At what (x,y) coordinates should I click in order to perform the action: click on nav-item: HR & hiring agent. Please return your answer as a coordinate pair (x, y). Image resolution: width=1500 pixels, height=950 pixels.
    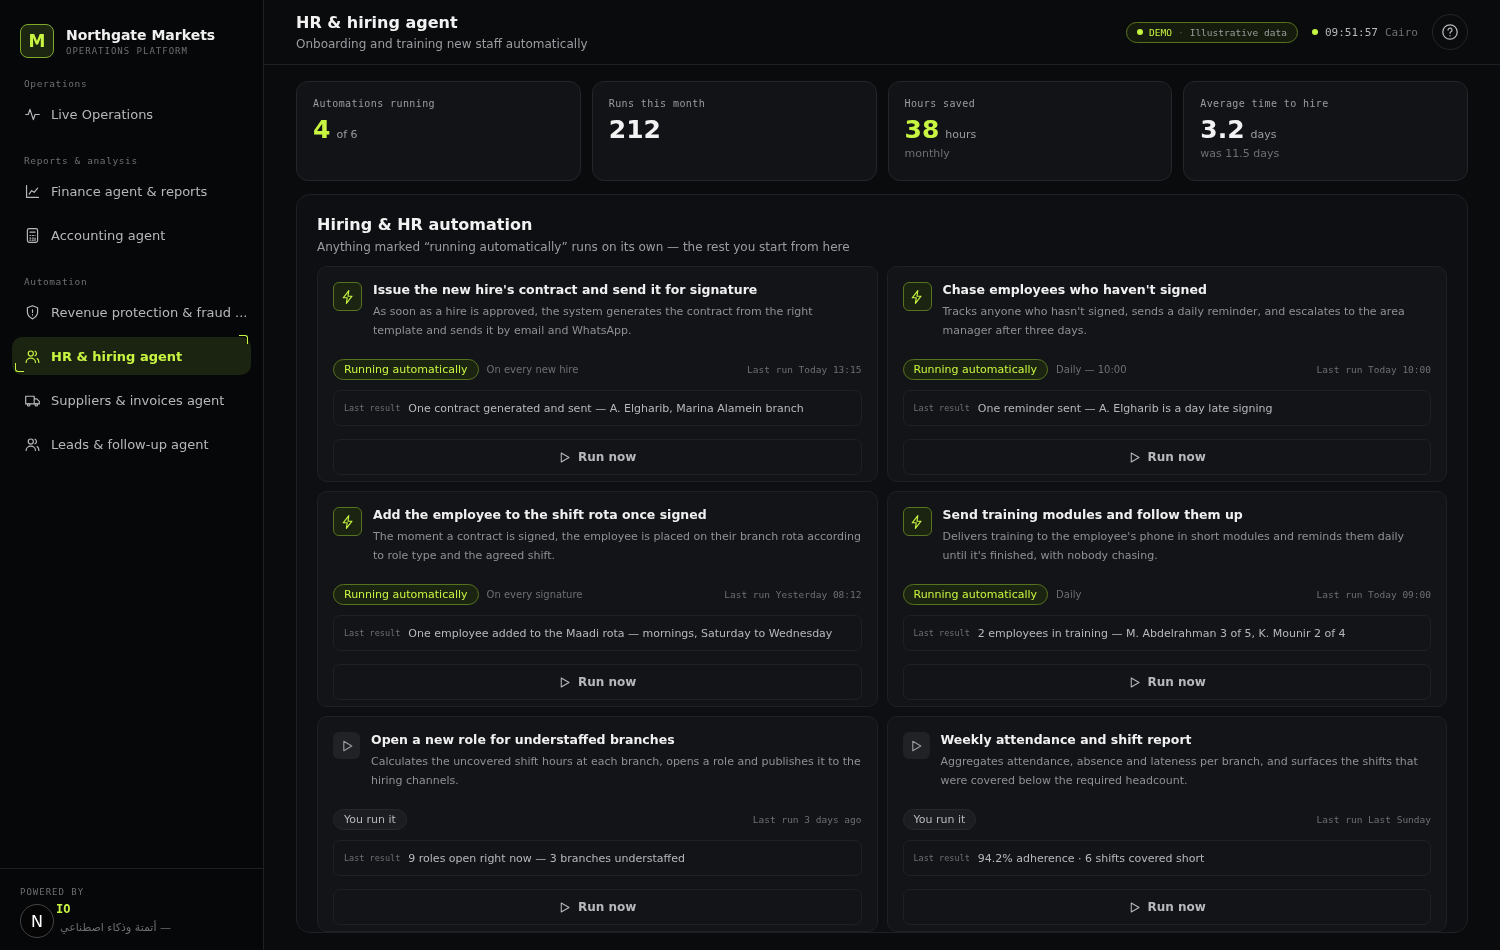
    Looking at the image, I should click on (131, 356).